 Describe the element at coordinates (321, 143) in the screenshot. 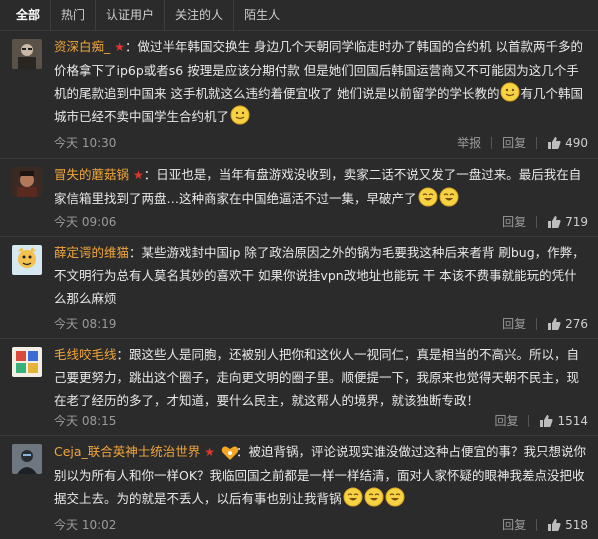

I see `comment-footer: 今天 10:30 举报 回复 490` at that location.